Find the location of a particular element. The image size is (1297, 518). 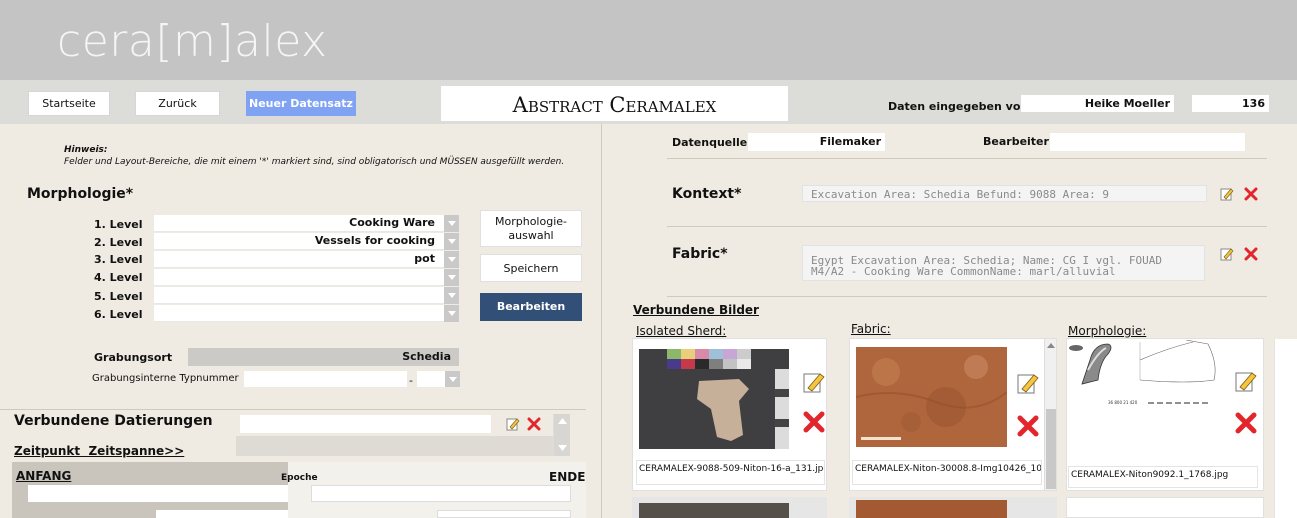

level-5-label: 5. Level is located at coordinates (118, 296).